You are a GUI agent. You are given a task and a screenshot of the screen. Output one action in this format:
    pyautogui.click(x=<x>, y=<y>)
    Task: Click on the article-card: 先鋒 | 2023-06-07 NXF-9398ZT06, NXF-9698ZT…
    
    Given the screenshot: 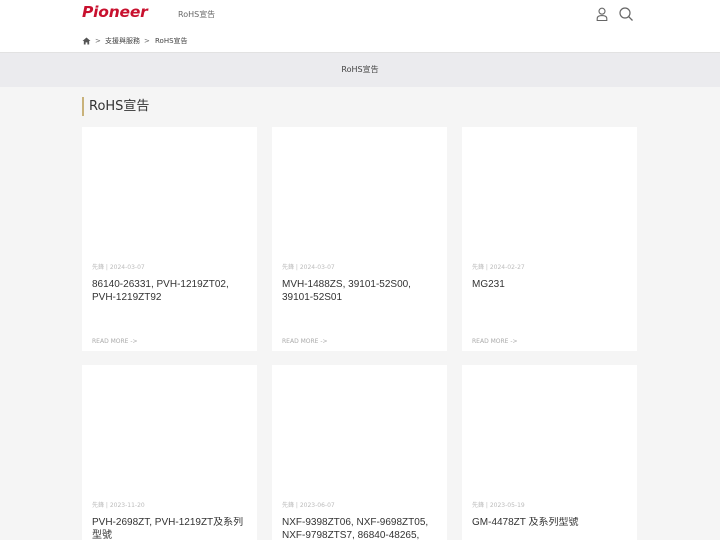 What is the action you would take?
    pyautogui.click(x=359, y=452)
    